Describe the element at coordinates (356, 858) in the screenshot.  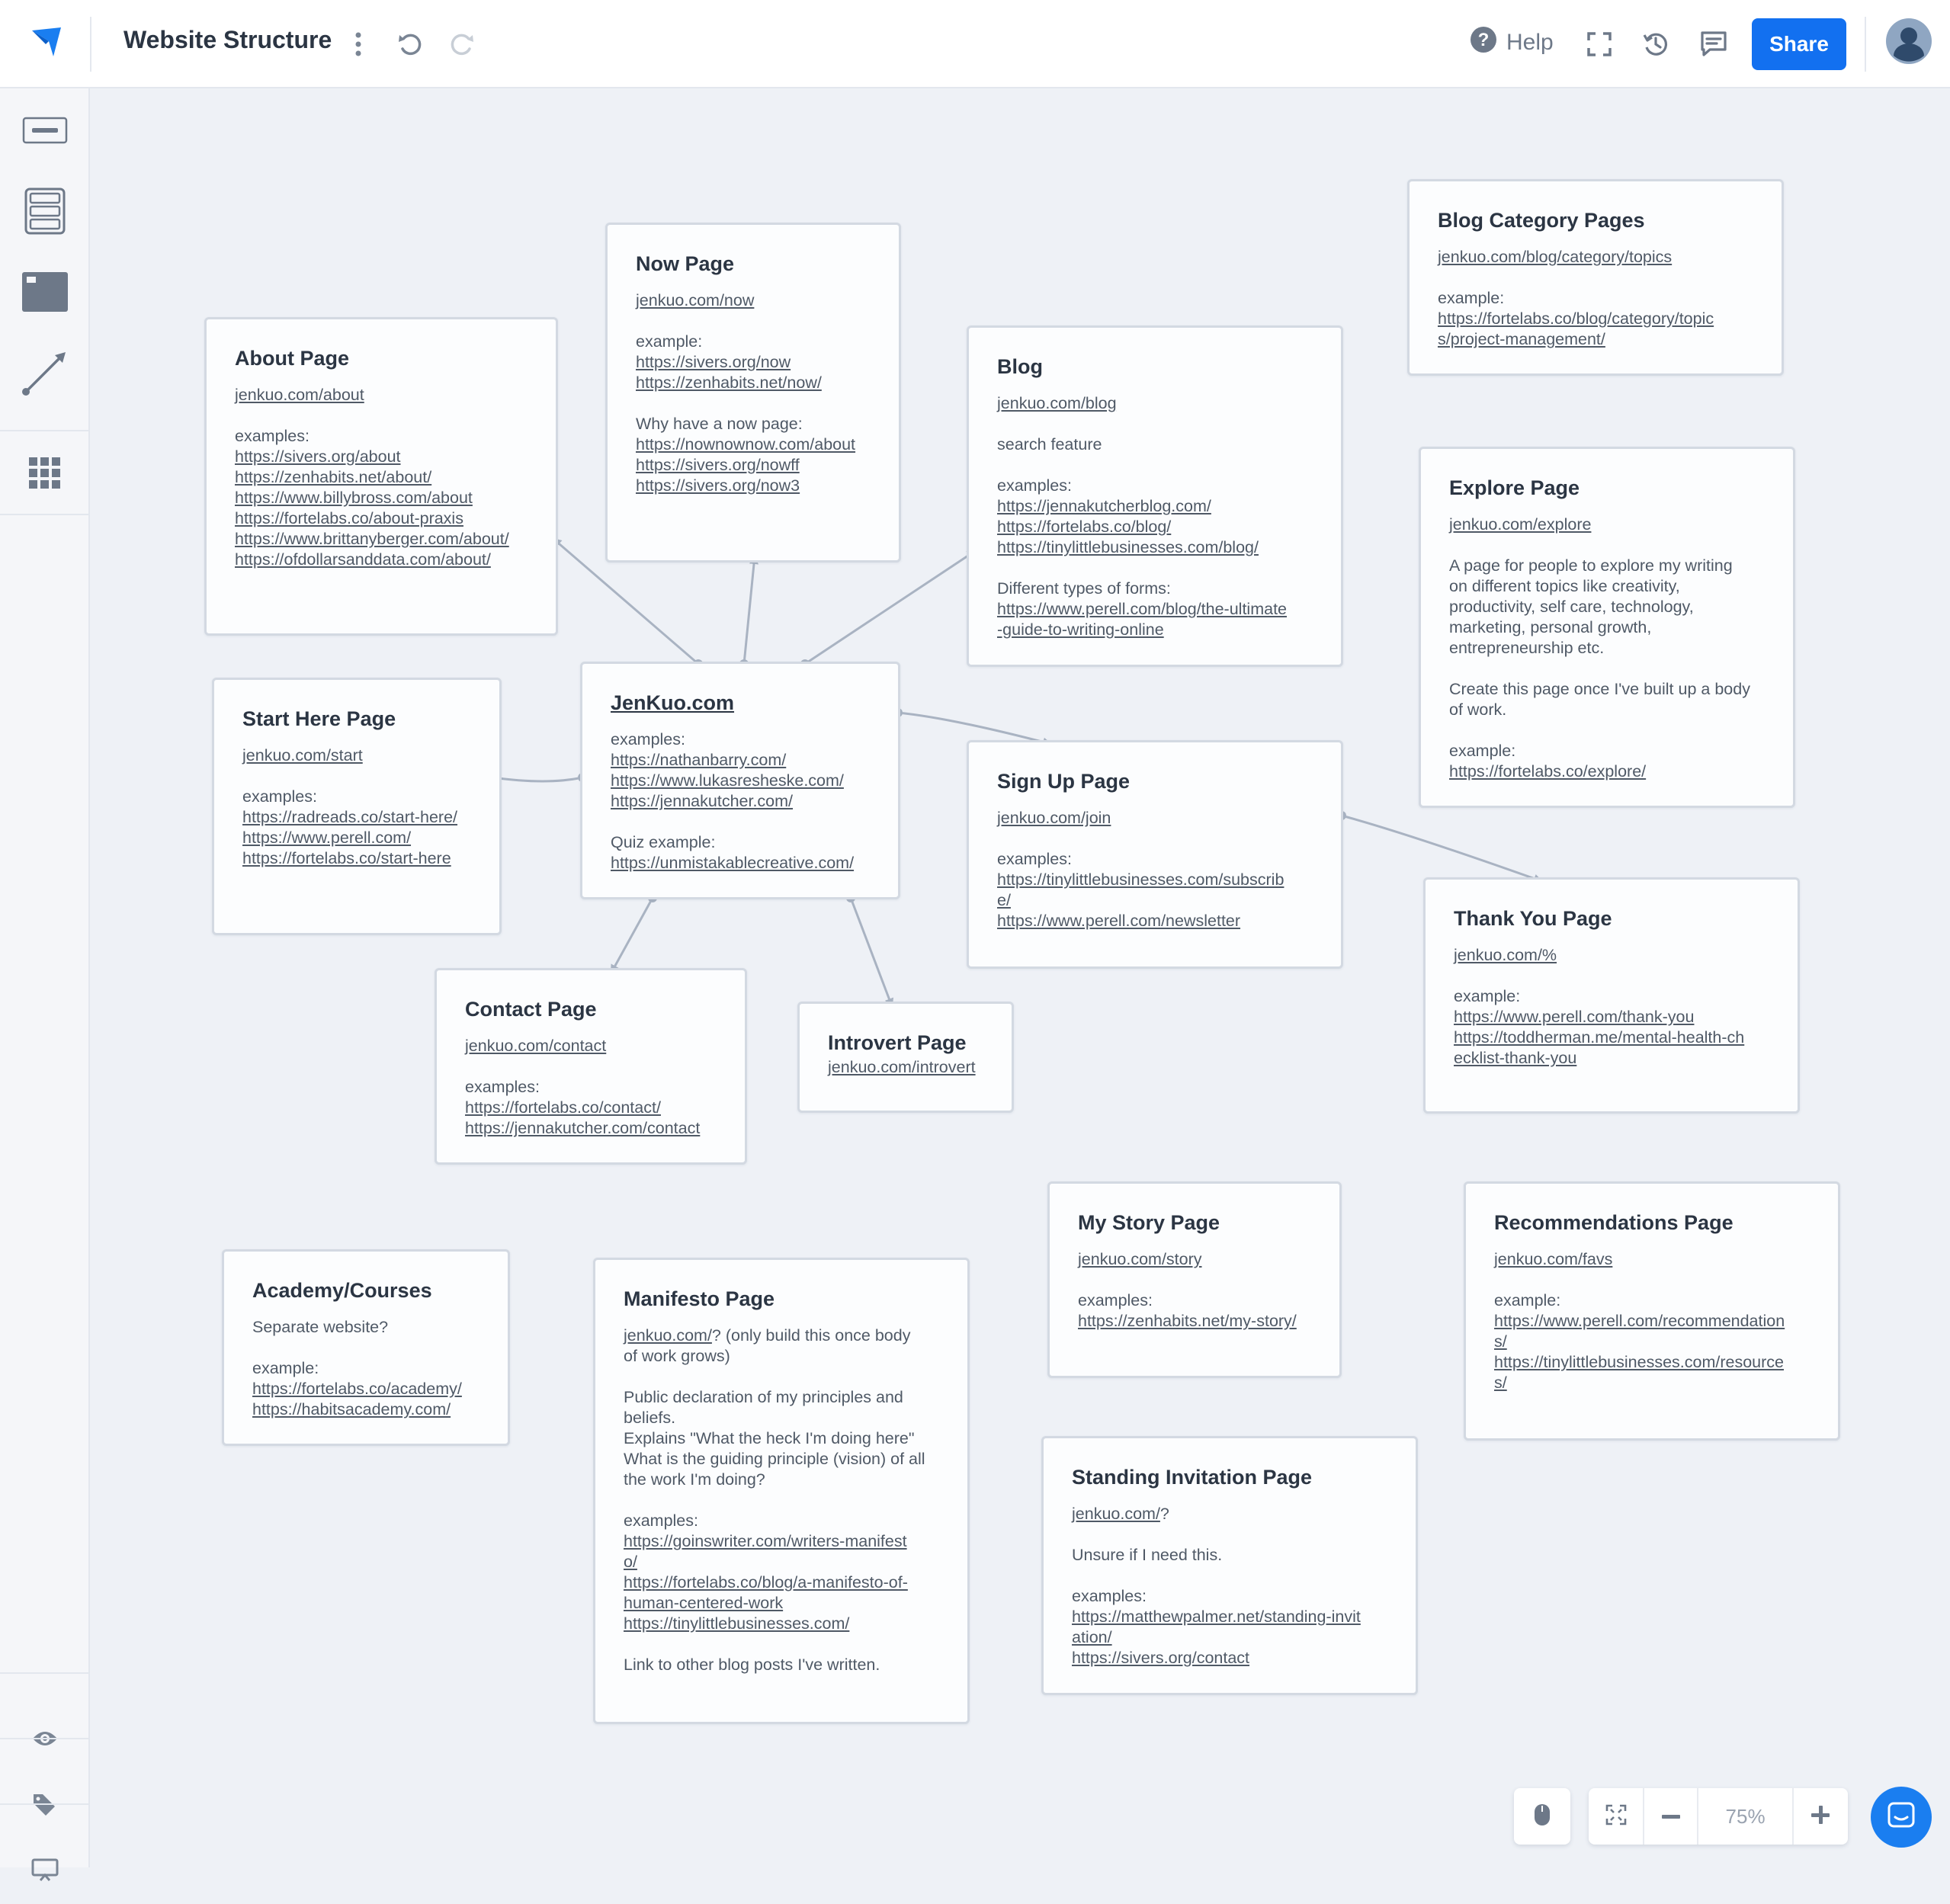
I see `example-link: https://fortelabs.co/start-here` at that location.